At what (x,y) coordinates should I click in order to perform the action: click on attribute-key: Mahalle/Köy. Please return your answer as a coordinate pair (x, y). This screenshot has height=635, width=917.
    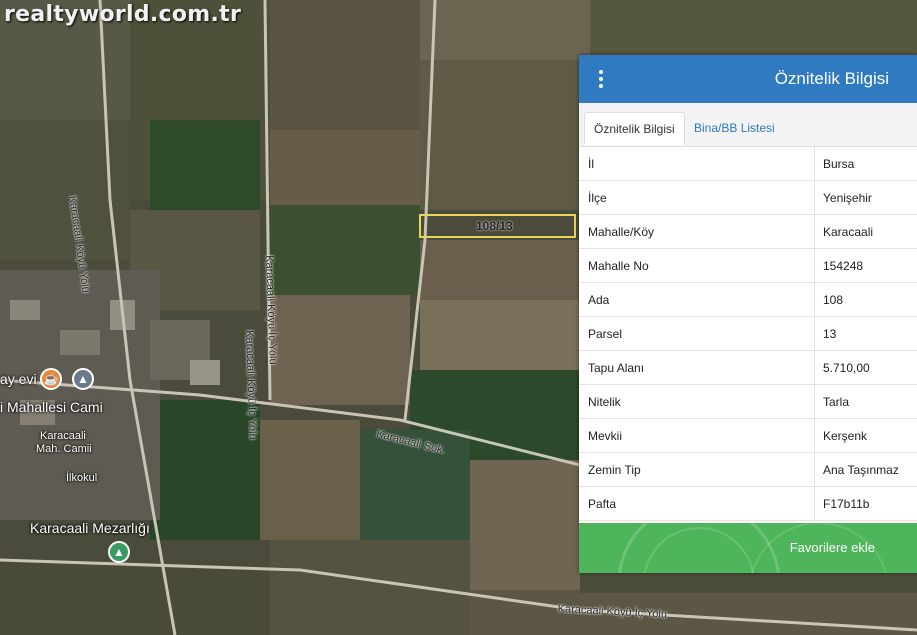
    Looking at the image, I should click on (697, 231).